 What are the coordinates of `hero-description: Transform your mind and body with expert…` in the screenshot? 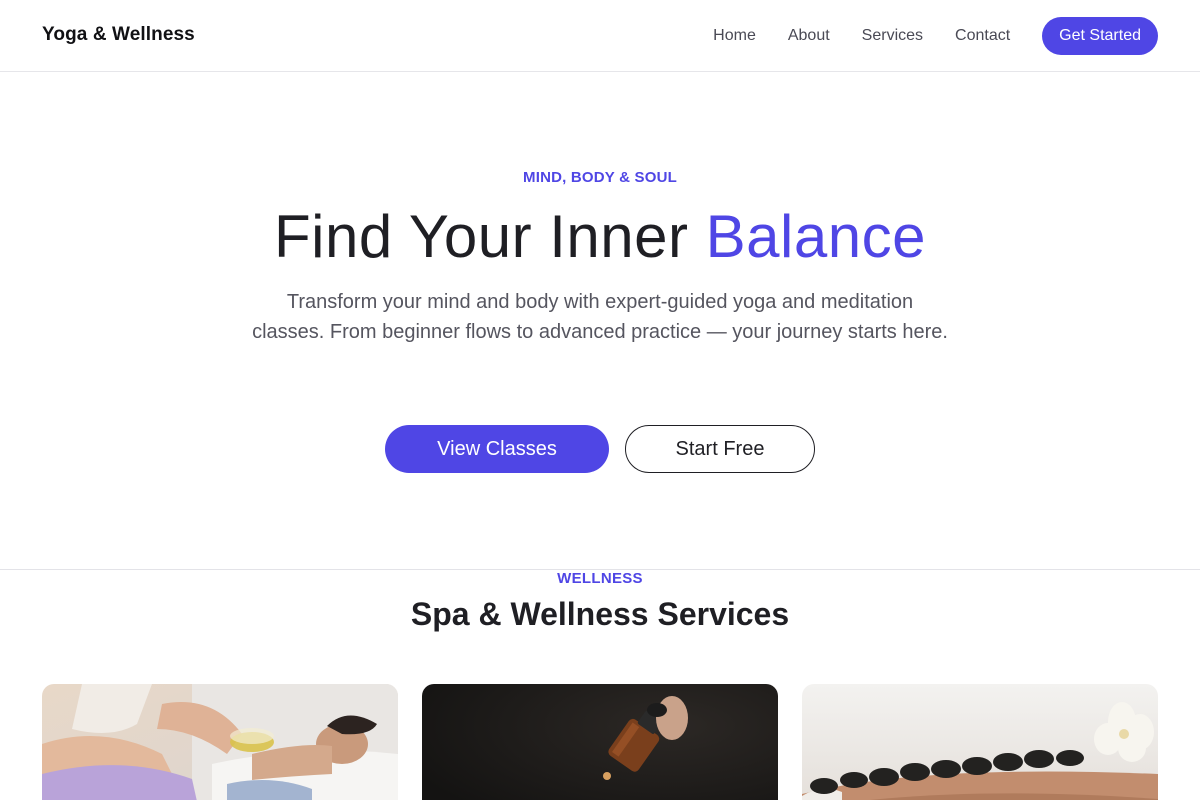 It's located at (600, 317).